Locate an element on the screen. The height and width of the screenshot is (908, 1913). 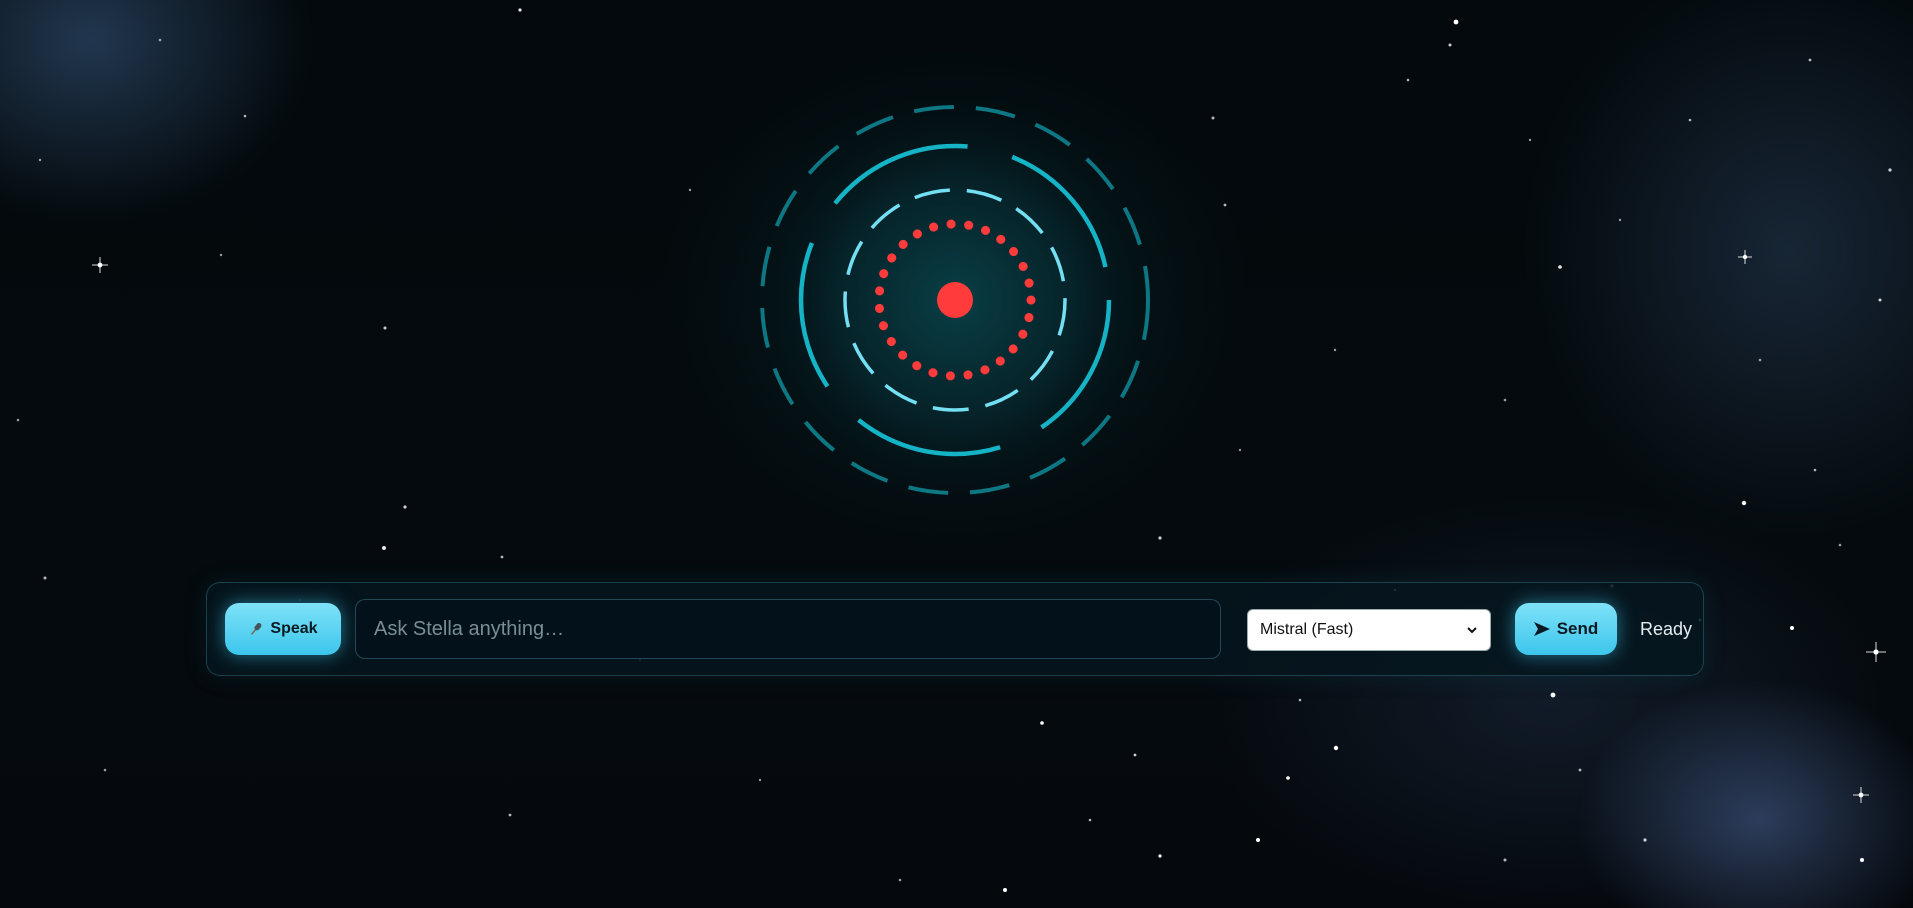
assistant-orb-icon is located at coordinates (955, 300).